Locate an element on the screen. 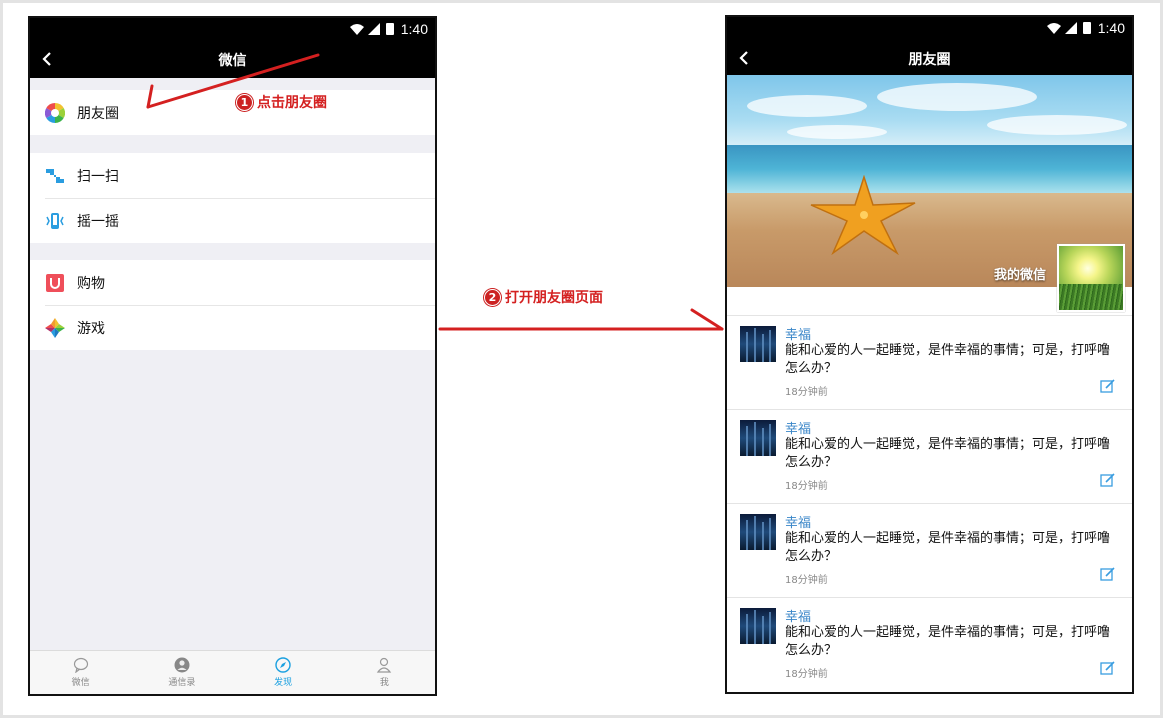 The width and height of the screenshot is (1163, 718). tab-chats: 微信 is located at coordinates (80, 672).